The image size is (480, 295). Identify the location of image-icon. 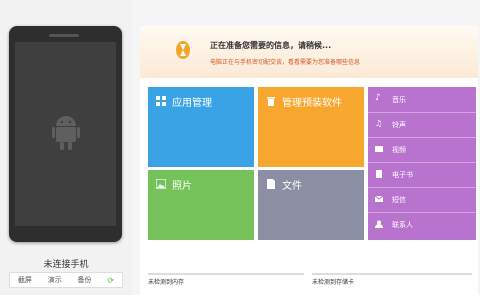
(161, 184).